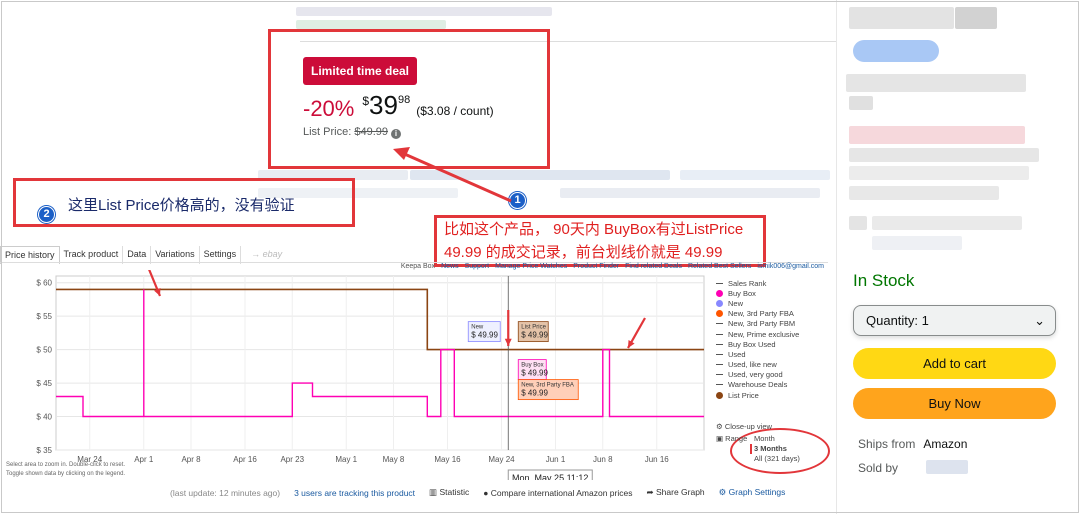 The image size is (1080, 514). I want to click on y-tick-label: $ 50, so click(44, 350).